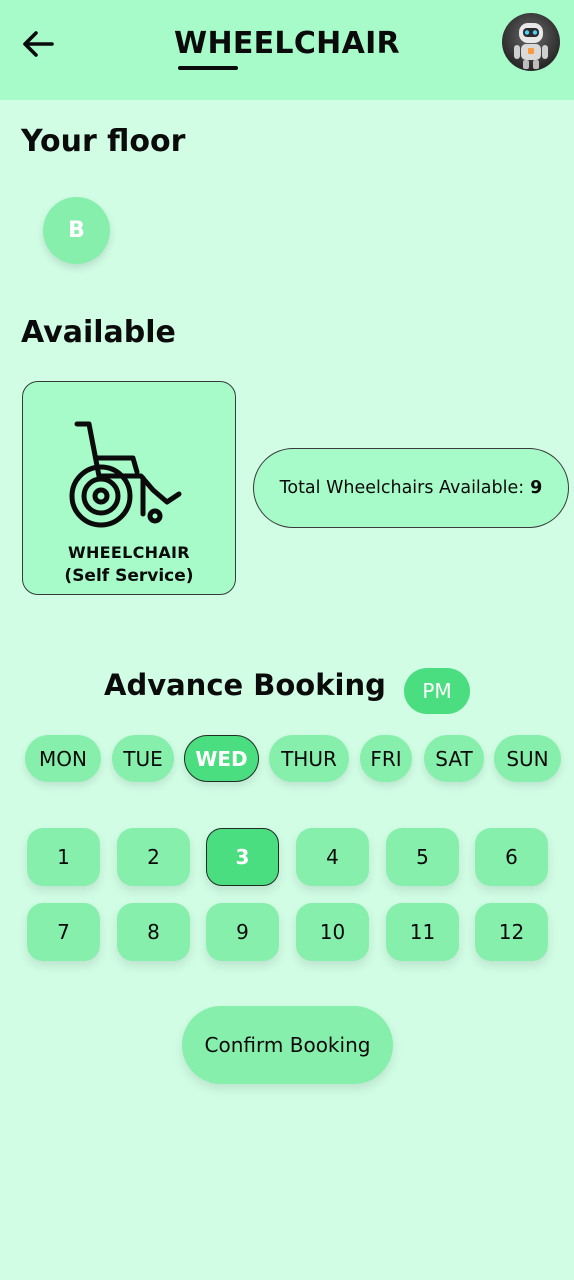 The width and height of the screenshot is (574, 1280). What do you see at coordinates (511, 932) in the screenshot?
I see `hour-12: 12` at bounding box center [511, 932].